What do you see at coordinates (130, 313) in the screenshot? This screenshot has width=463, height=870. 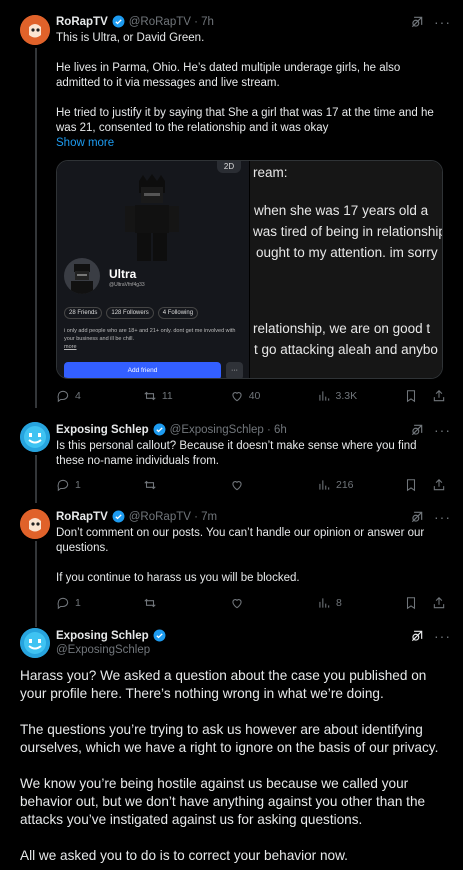 I see `followers-count: 128 Followers` at bounding box center [130, 313].